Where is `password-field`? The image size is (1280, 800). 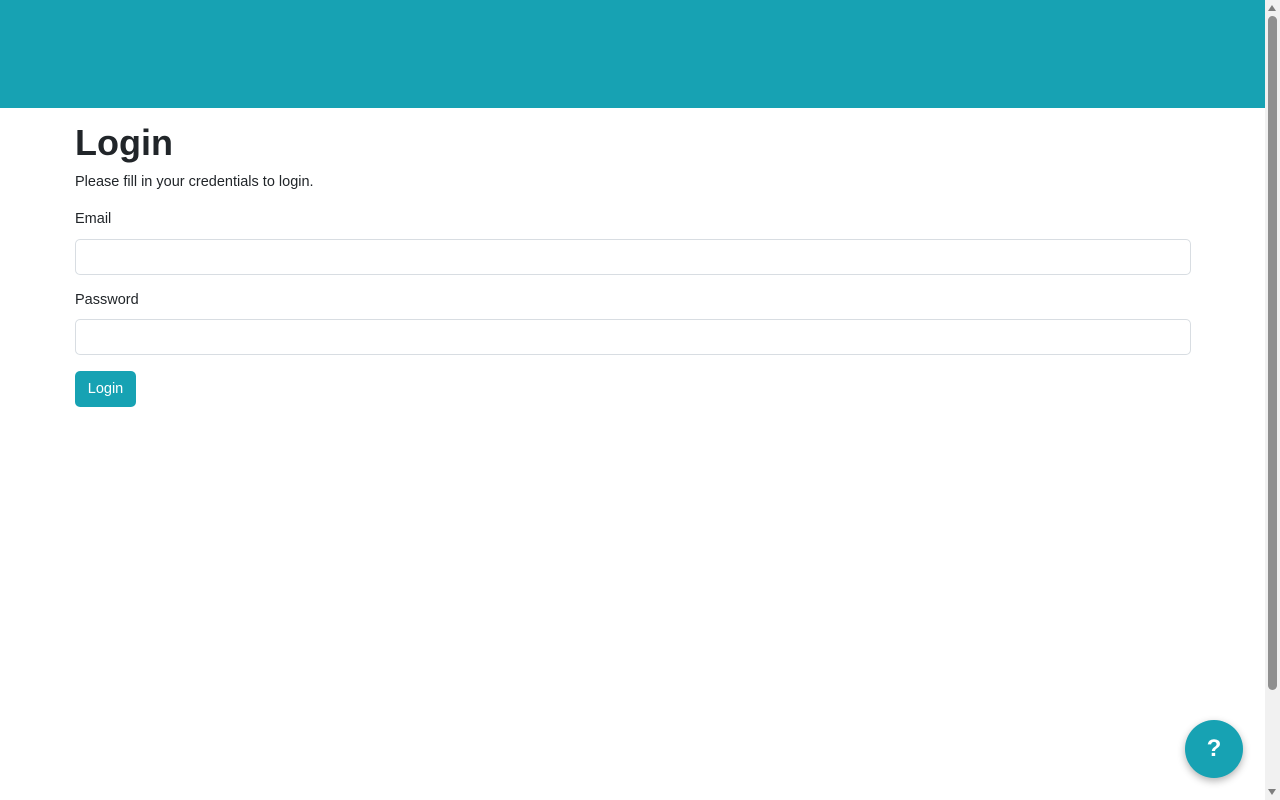
password-field is located at coordinates (633, 337).